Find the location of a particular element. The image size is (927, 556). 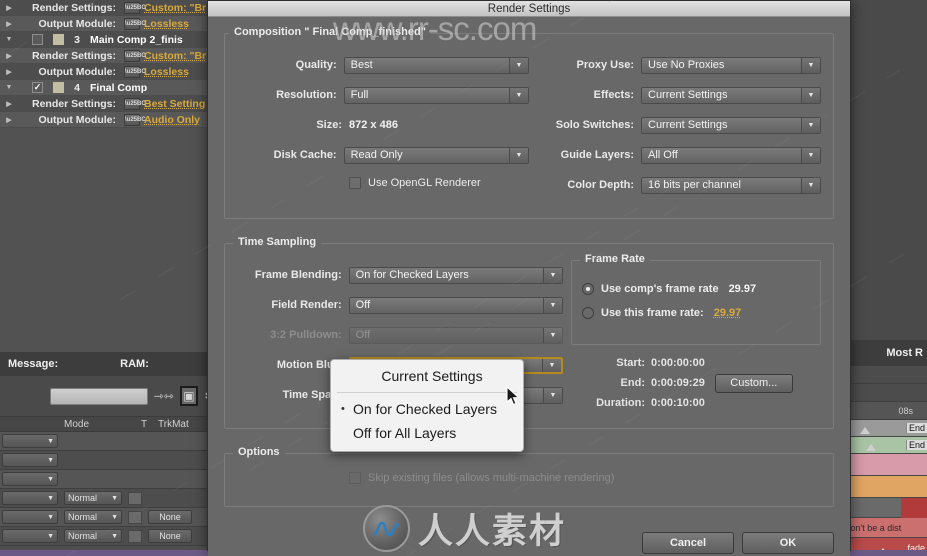

render-queue-row: Render Settings: \u25BC Best Setting is located at coordinates (111, 104).